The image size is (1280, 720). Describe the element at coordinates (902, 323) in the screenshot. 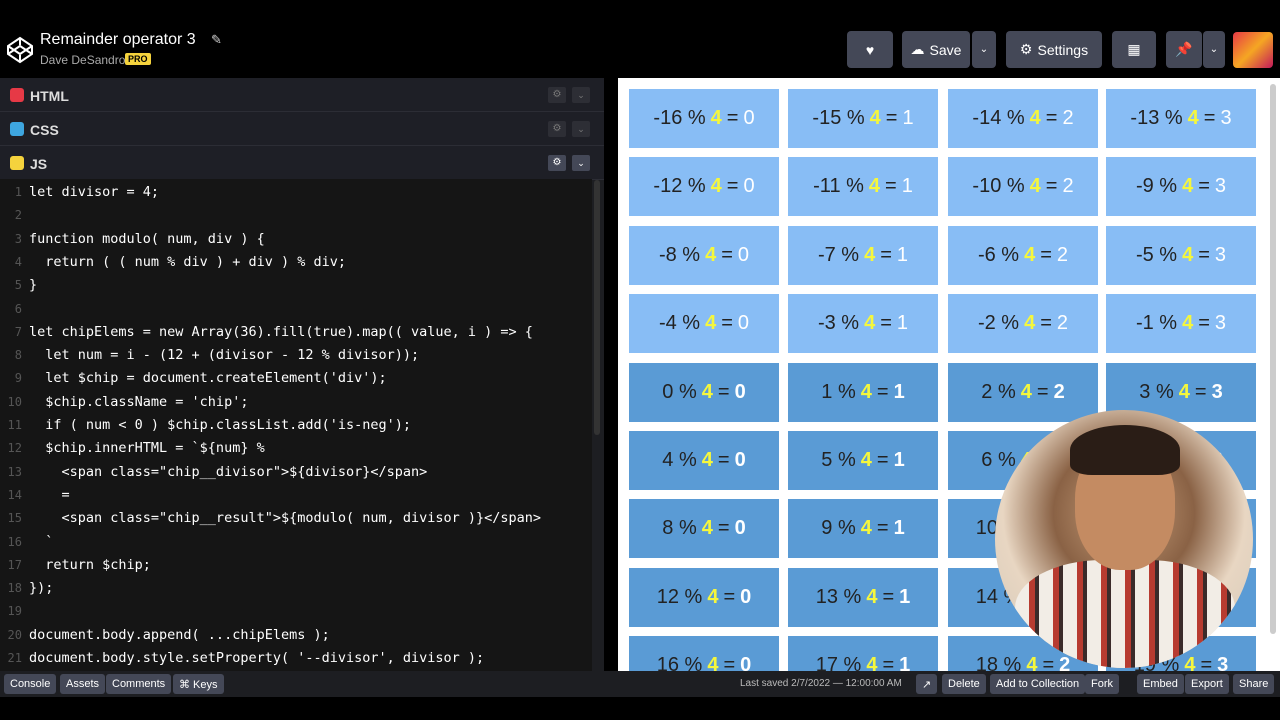

I see `chip-result: 1` at that location.